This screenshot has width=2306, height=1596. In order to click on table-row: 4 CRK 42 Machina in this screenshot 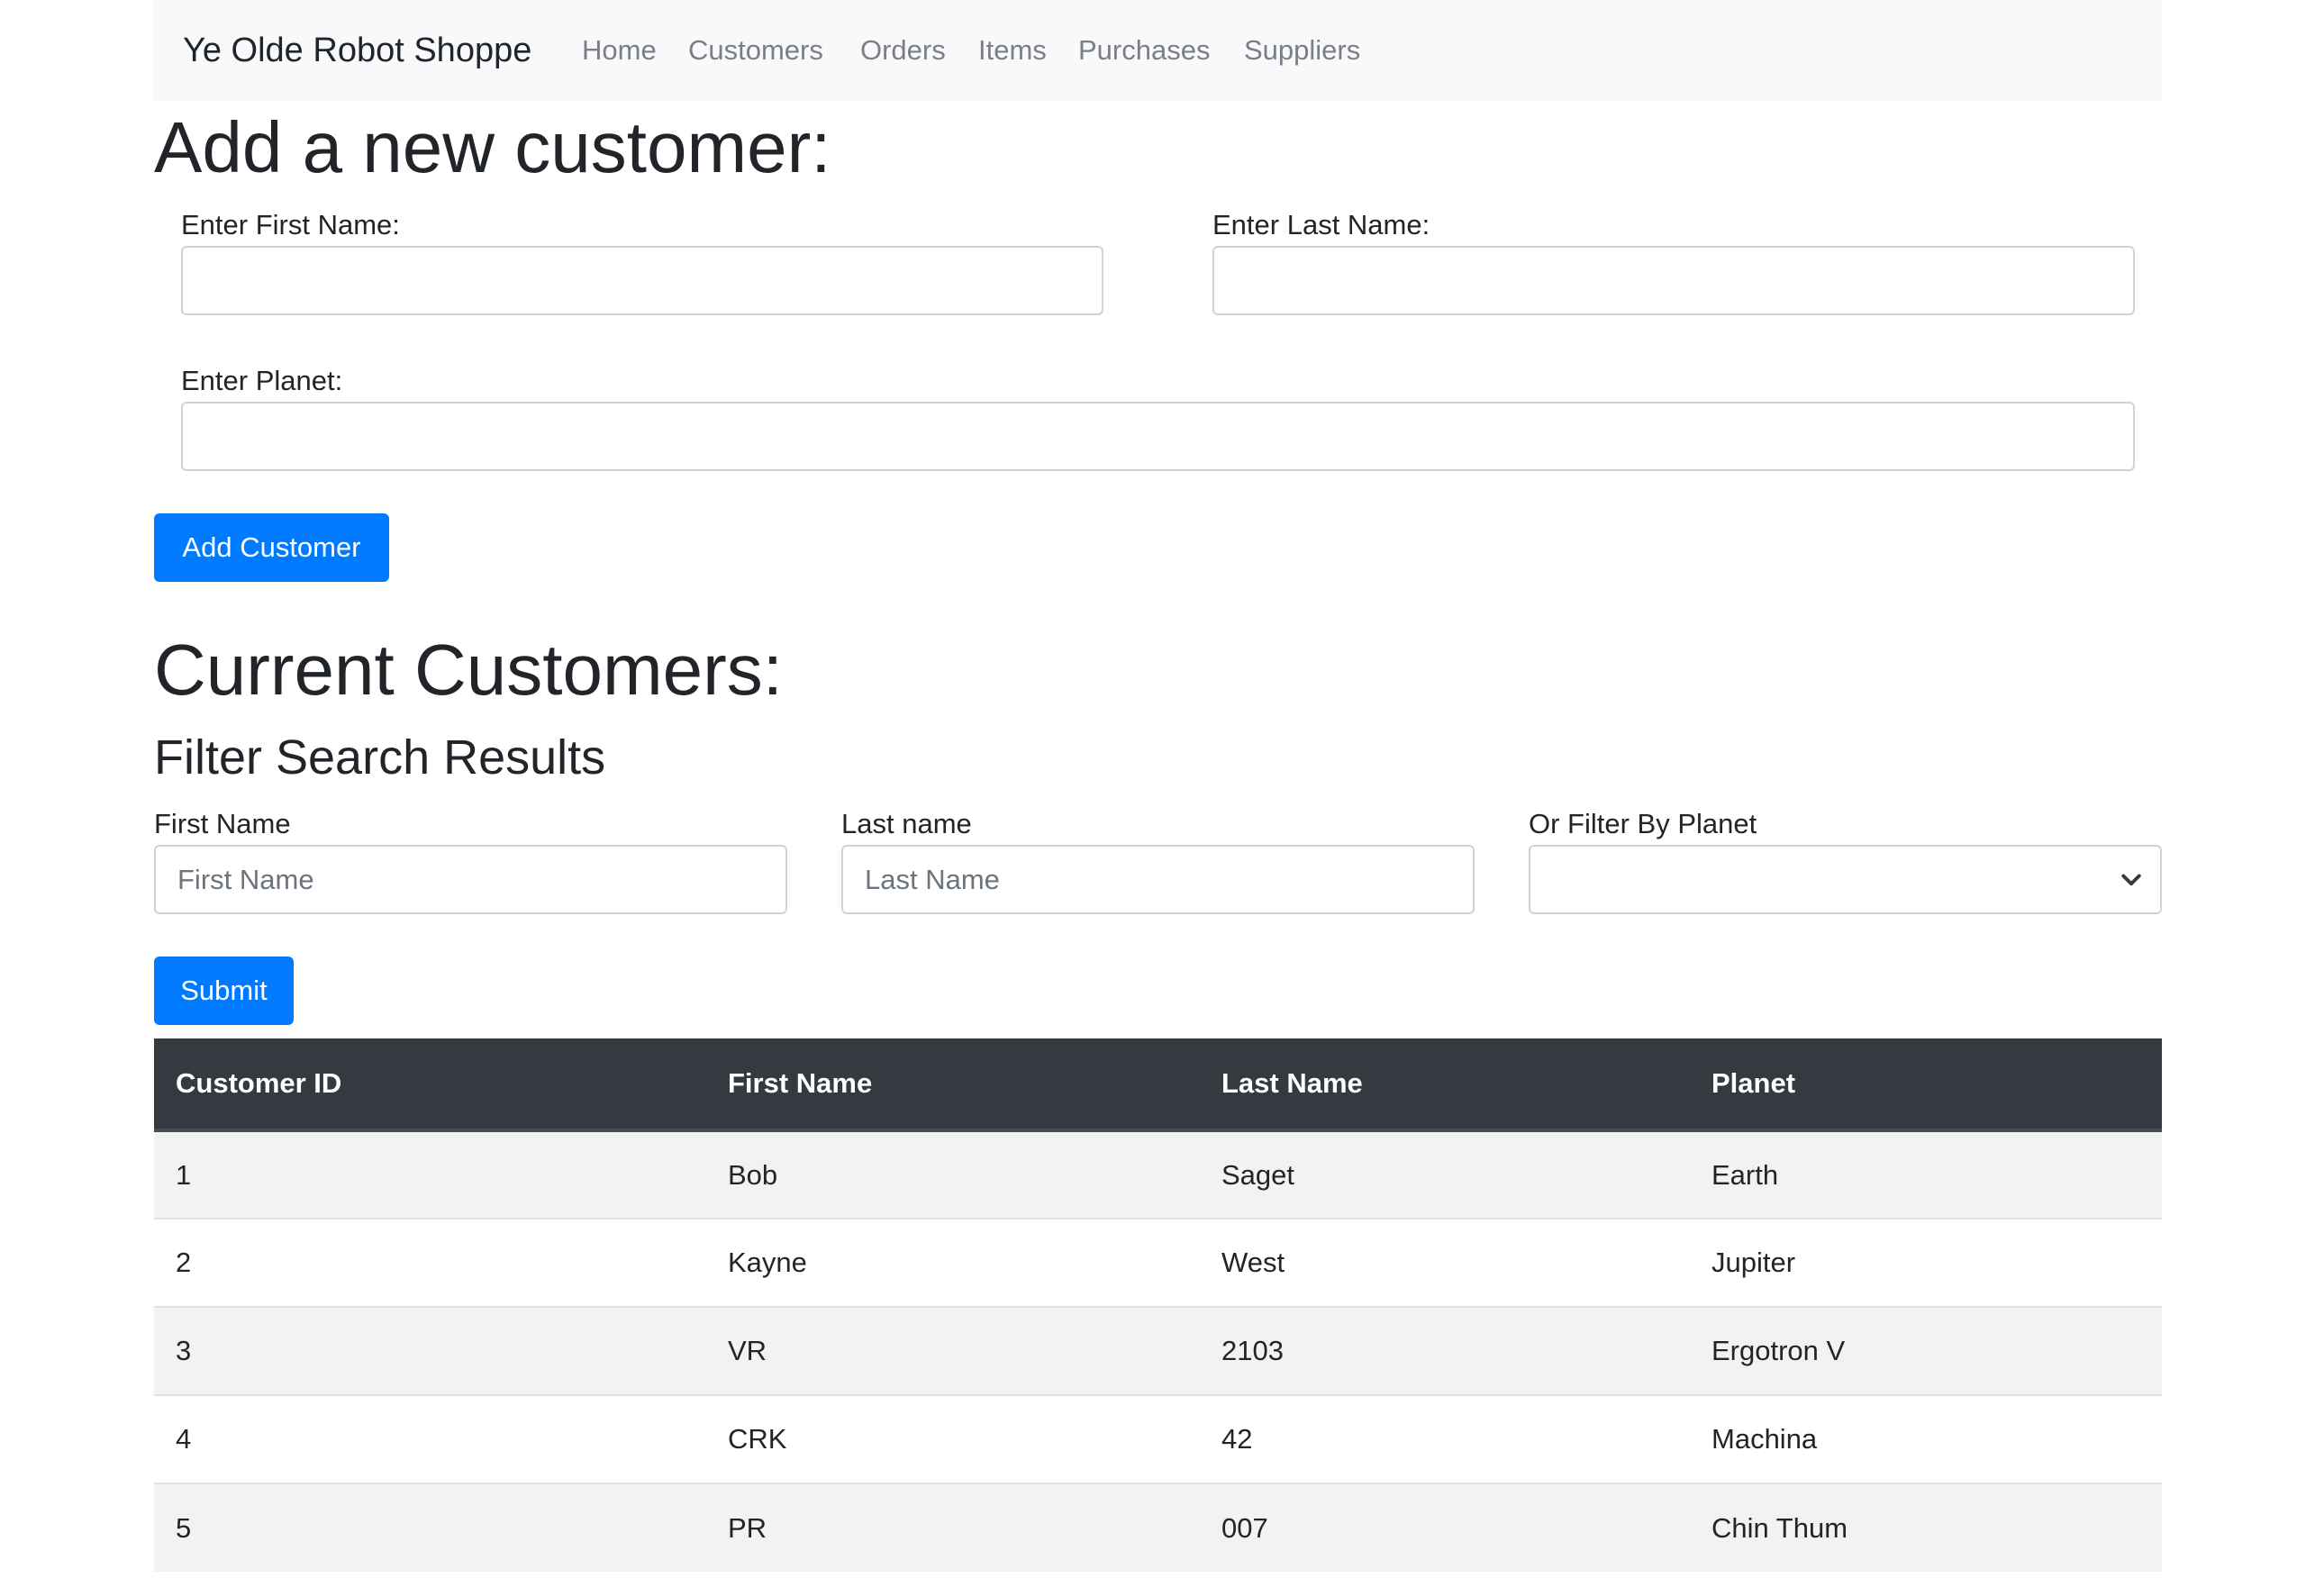, I will do `click(1158, 1438)`.